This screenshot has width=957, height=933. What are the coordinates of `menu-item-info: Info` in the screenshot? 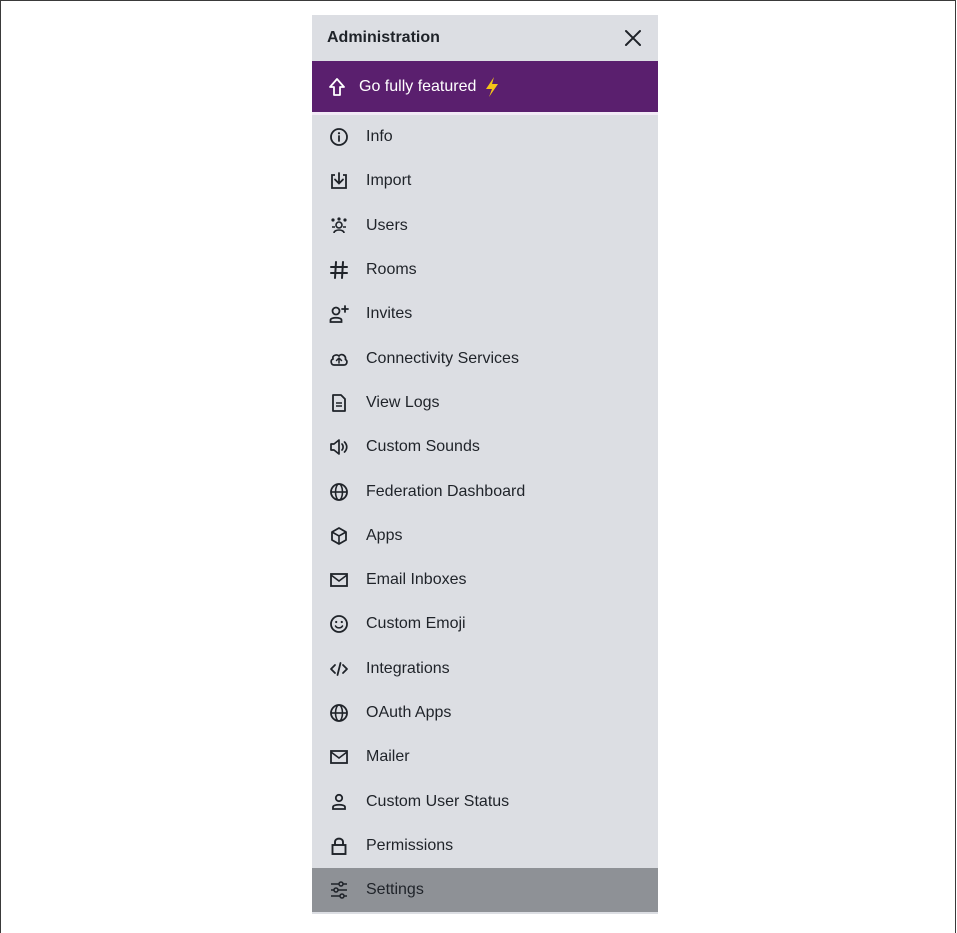 It's located at (485, 137).